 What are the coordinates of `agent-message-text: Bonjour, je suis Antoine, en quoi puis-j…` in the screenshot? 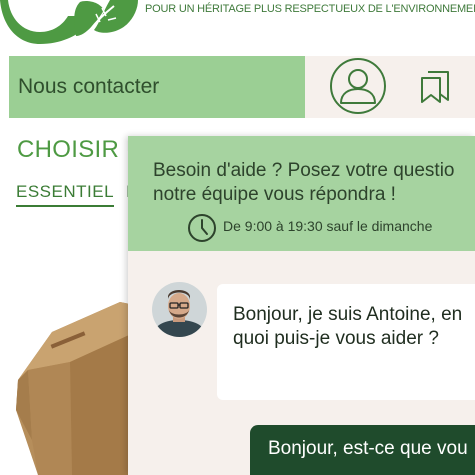 It's located at (348, 326).